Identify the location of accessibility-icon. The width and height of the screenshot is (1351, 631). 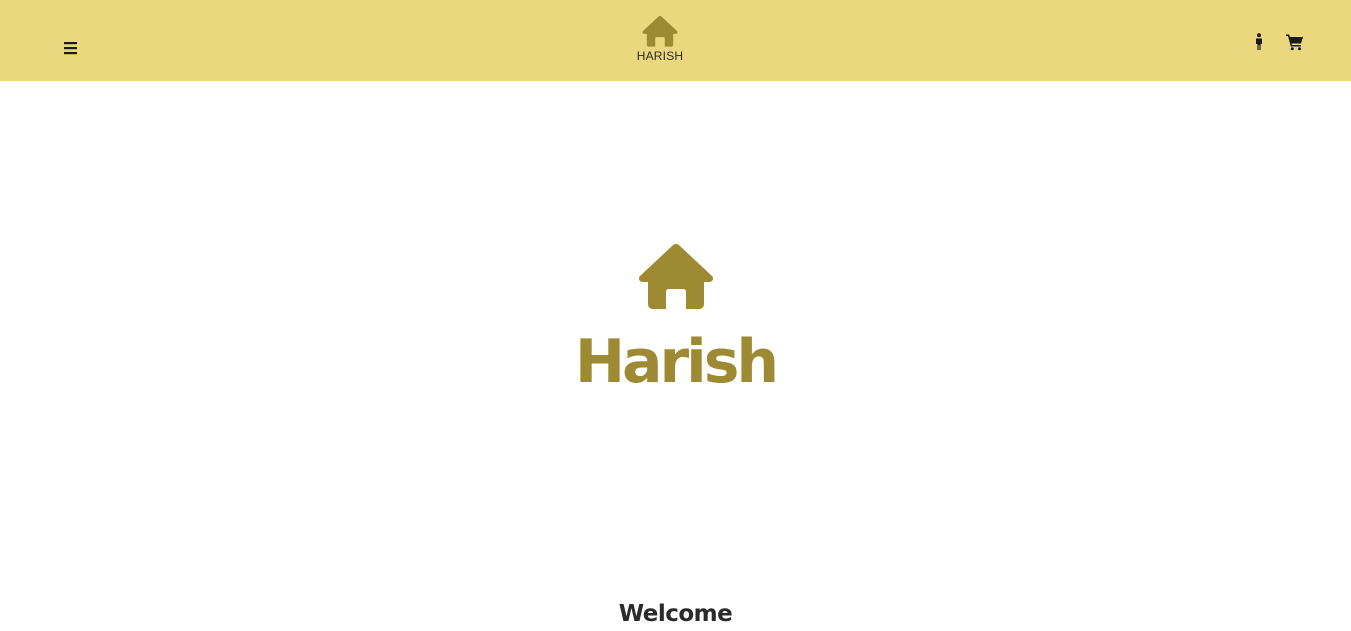
(1259, 42).